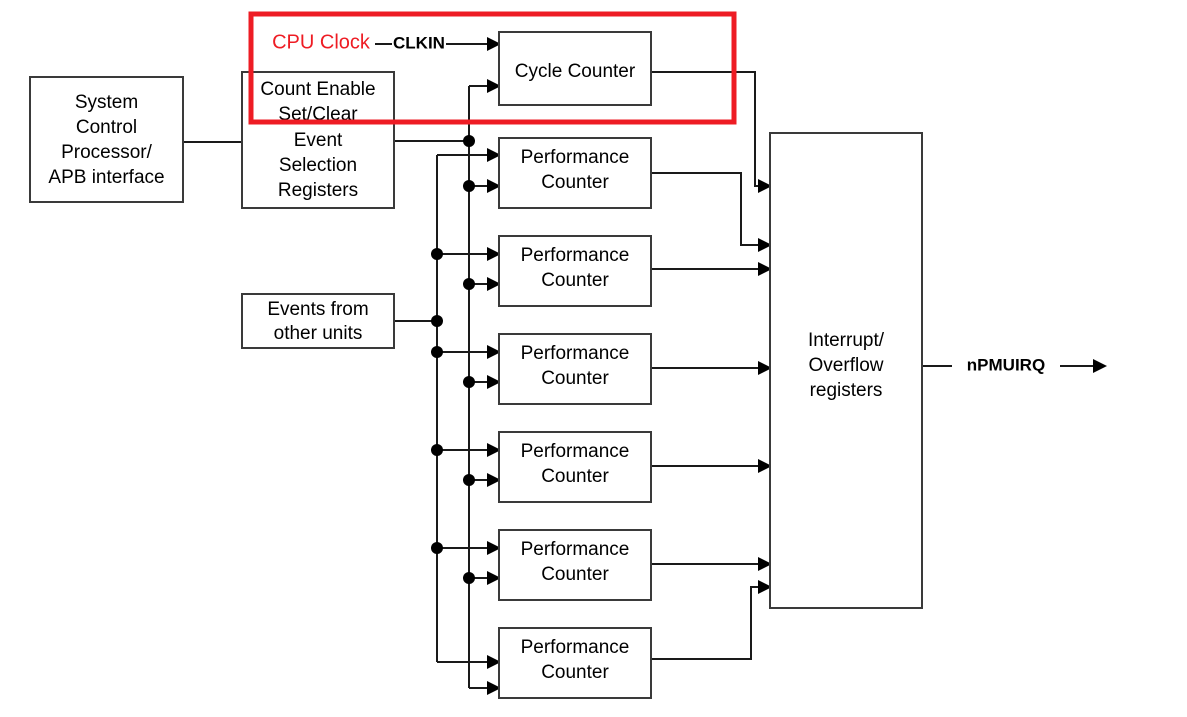 This screenshot has height=717, width=1187. I want to click on wire-event-branches, so click(466, 408).